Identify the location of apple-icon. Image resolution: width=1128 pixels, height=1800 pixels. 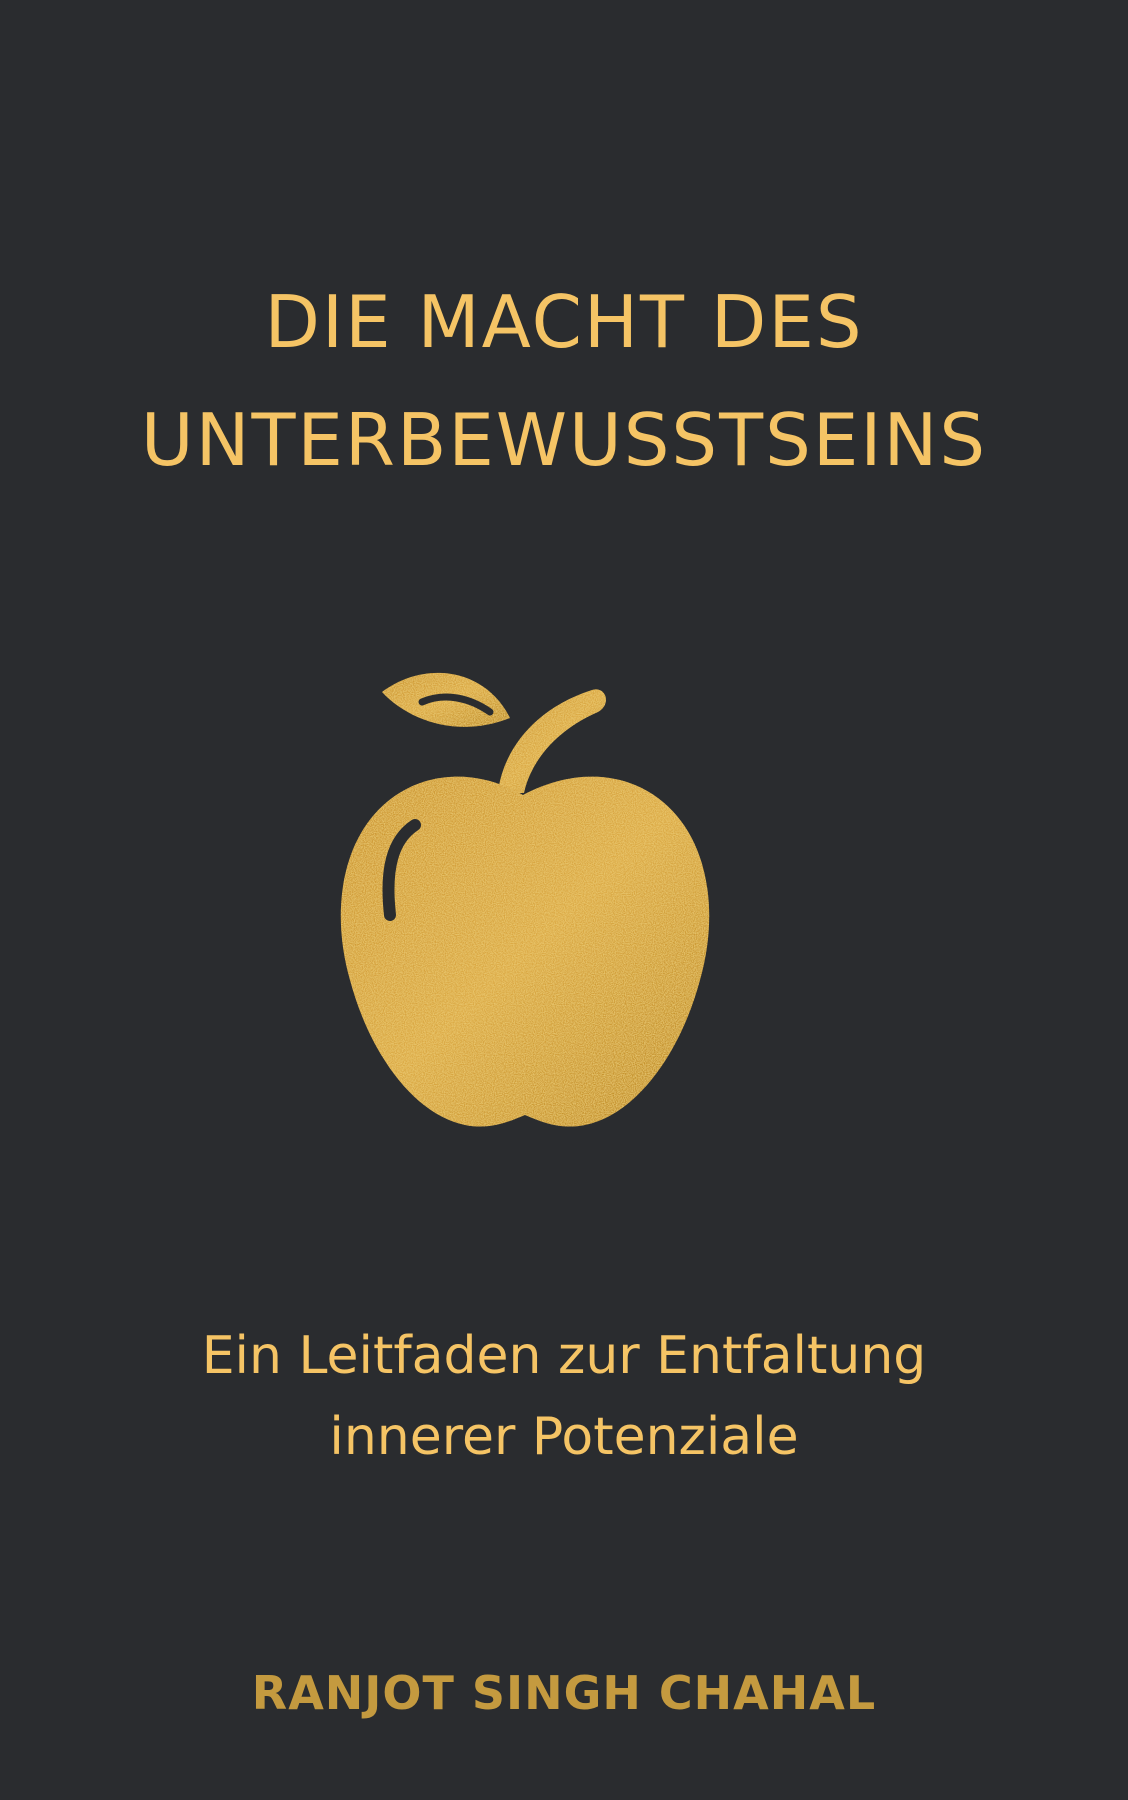
(525, 899).